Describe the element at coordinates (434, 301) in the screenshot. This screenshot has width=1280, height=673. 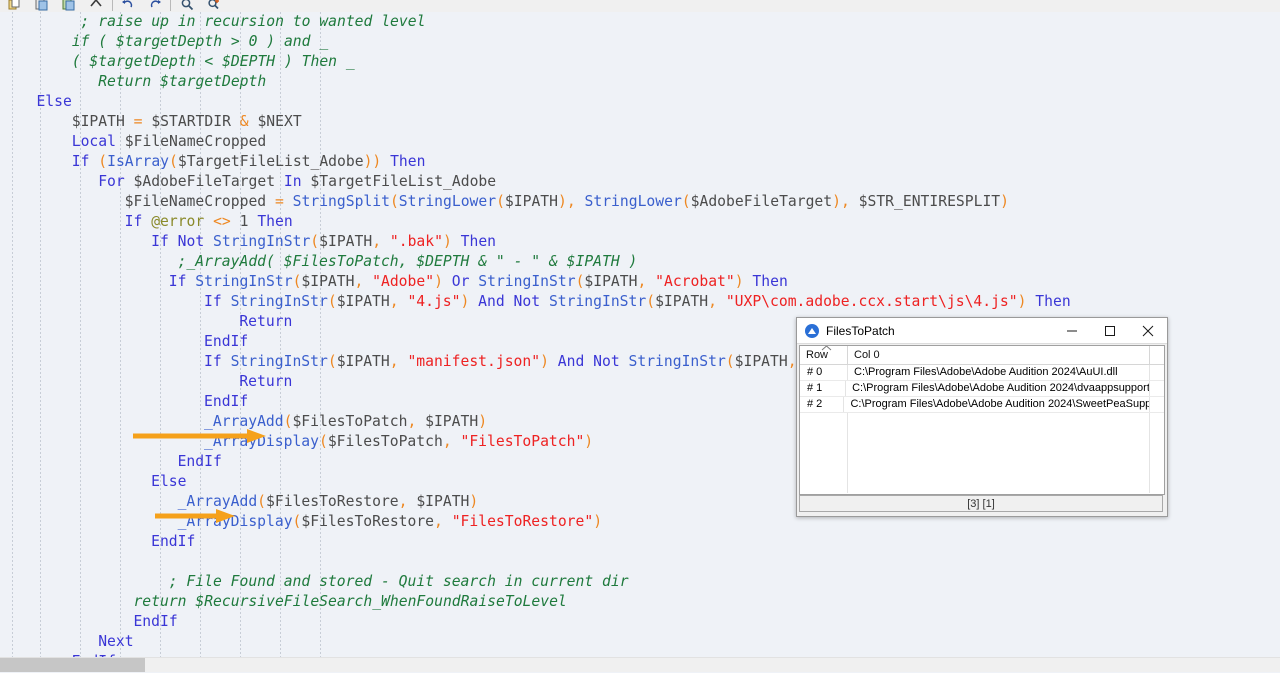
I see `code-token: "4.js"` at that location.